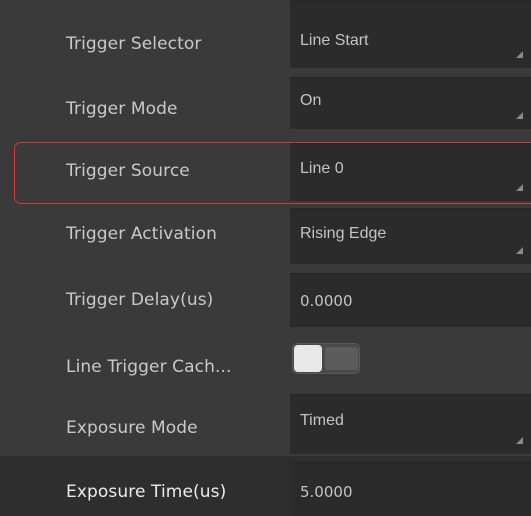 This screenshot has height=516, width=531. I want to click on property-row-exposure-mode: Exposure Mode Timed, so click(265, 425).